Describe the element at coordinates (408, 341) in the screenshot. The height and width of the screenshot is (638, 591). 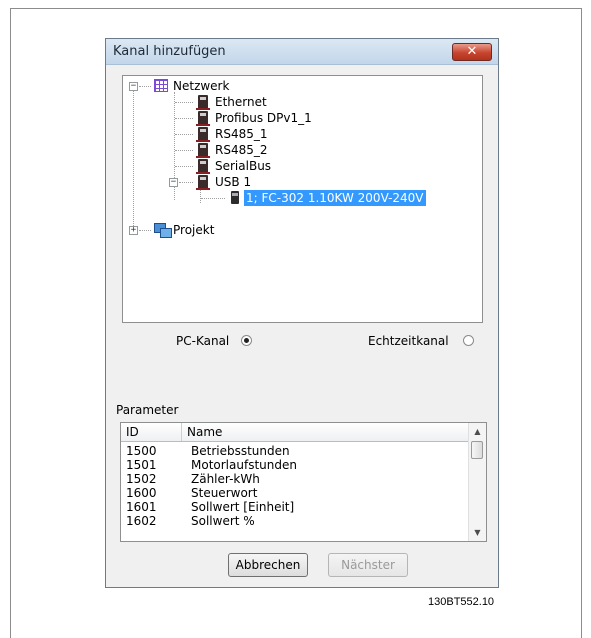
I see `realtime-channel-label: Echtzeitkanal` at that location.